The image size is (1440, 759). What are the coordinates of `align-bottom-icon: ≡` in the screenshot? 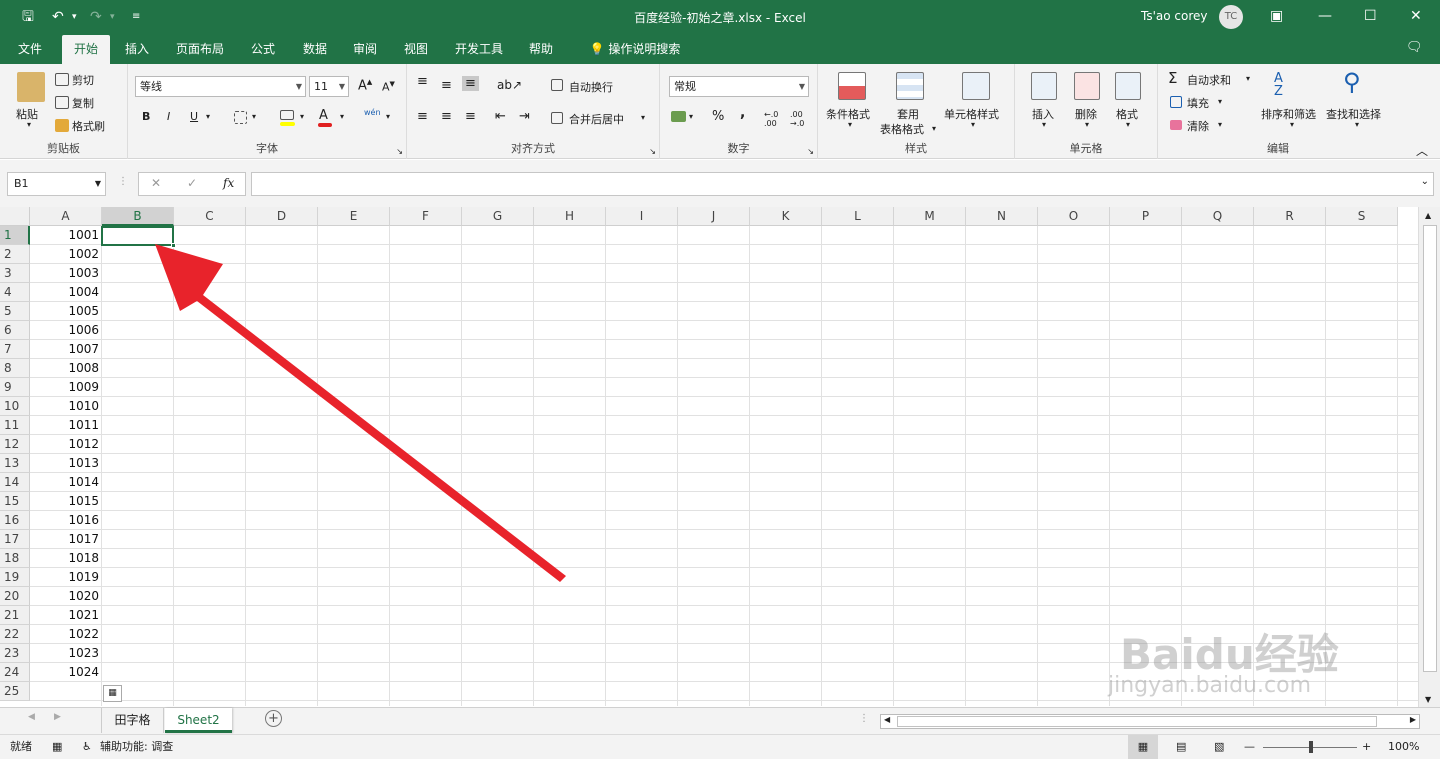 It's located at (470, 83).